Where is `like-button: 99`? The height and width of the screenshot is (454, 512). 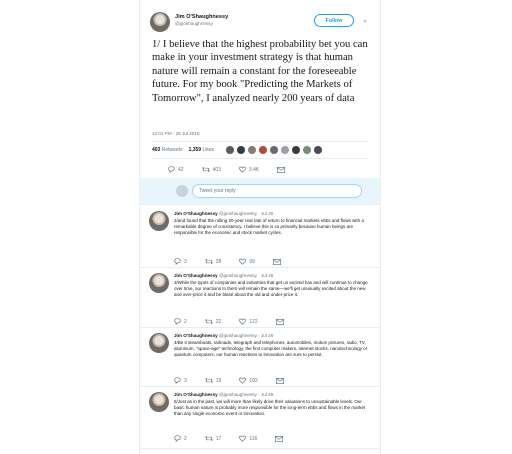
like-button: 99 is located at coordinates (247, 261).